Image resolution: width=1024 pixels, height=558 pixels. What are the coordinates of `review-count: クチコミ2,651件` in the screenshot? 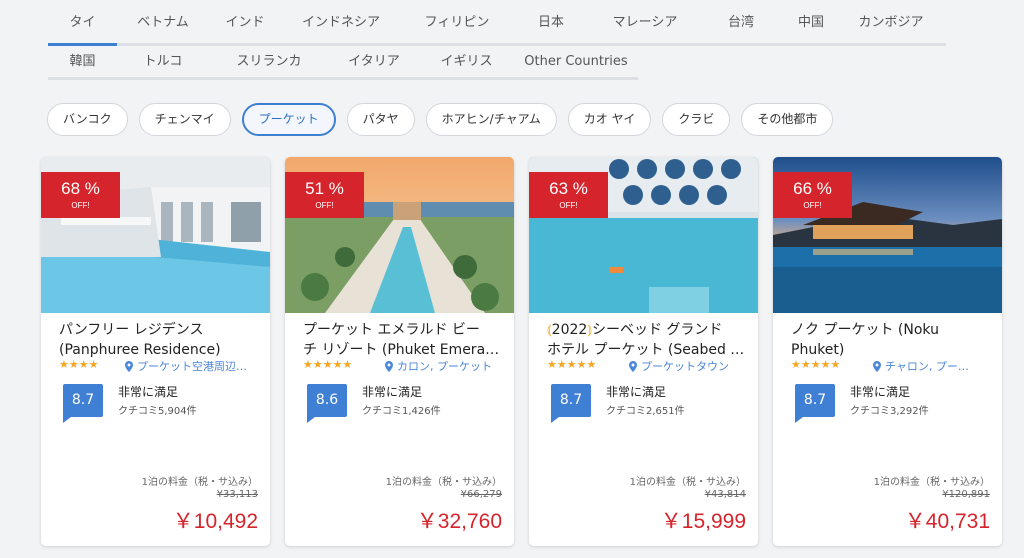 It's located at (645, 411).